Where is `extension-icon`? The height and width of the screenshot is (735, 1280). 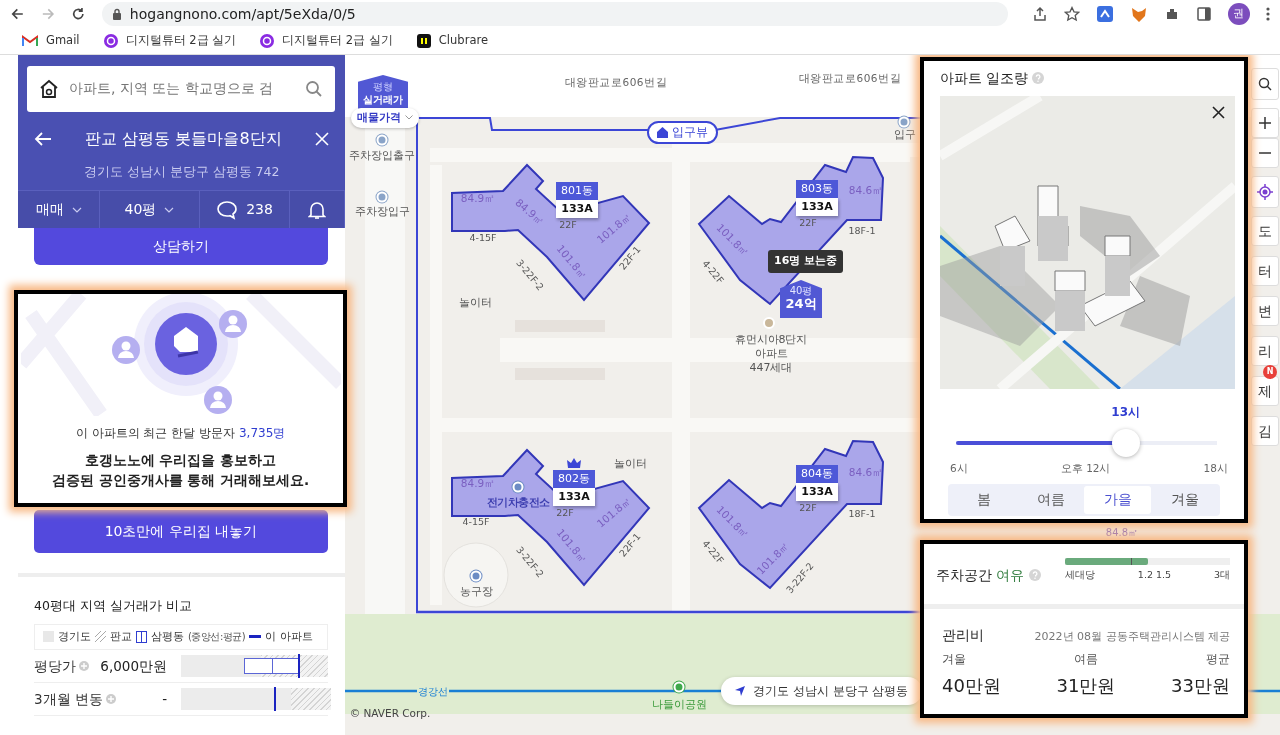 extension-icon is located at coordinates (1105, 14).